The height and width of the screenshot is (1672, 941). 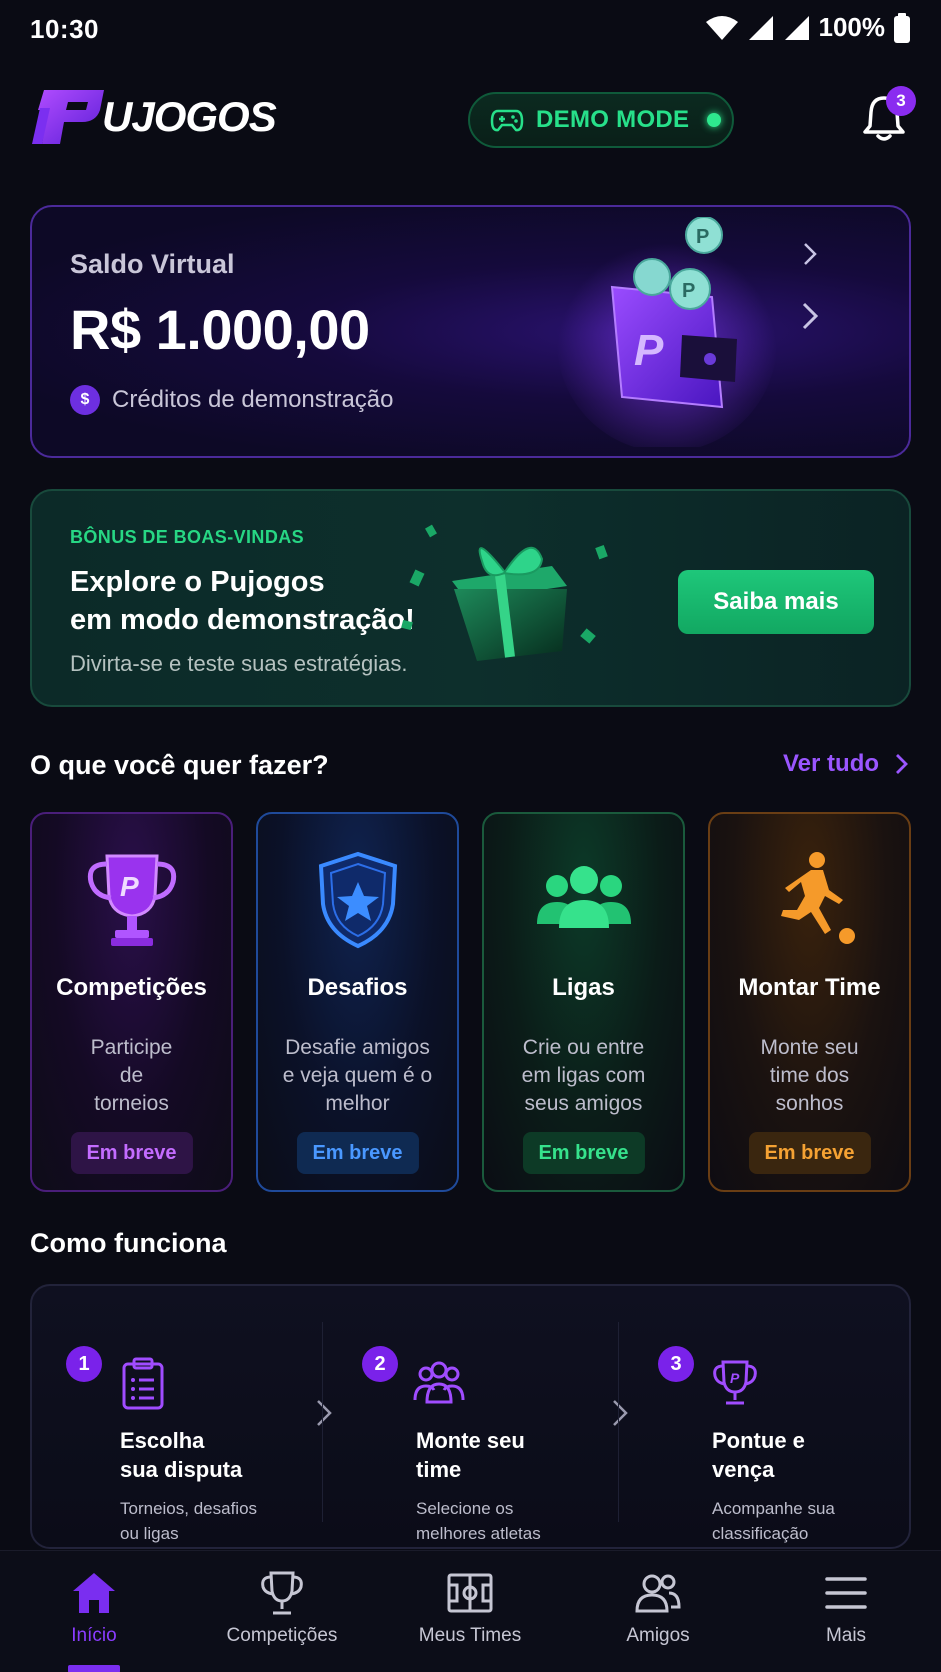 I want to click on step-desc-line: melhores atletas, so click(x=478, y=1533).